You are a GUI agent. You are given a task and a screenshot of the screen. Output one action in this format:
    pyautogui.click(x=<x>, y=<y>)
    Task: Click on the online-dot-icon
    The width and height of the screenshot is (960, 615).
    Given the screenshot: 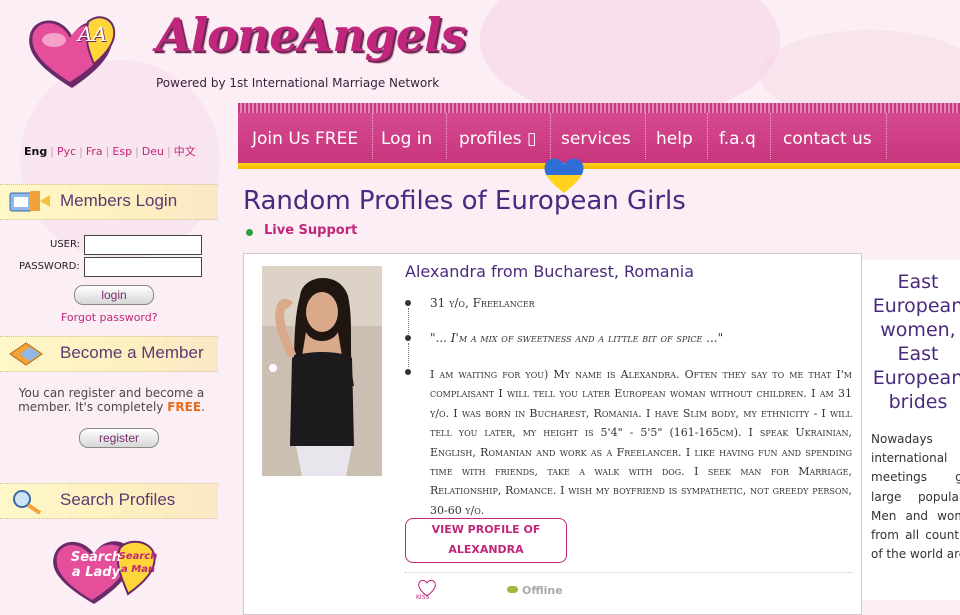 What is the action you would take?
    pyautogui.click(x=249, y=232)
    